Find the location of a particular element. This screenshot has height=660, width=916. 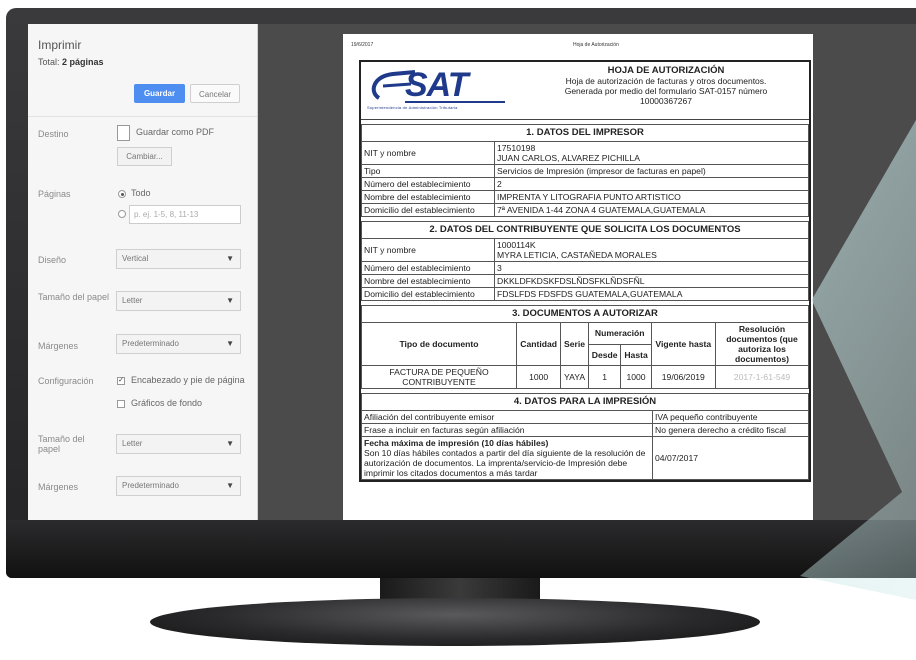

printer-nit: 17510198 is located at coordinates (516, 148).